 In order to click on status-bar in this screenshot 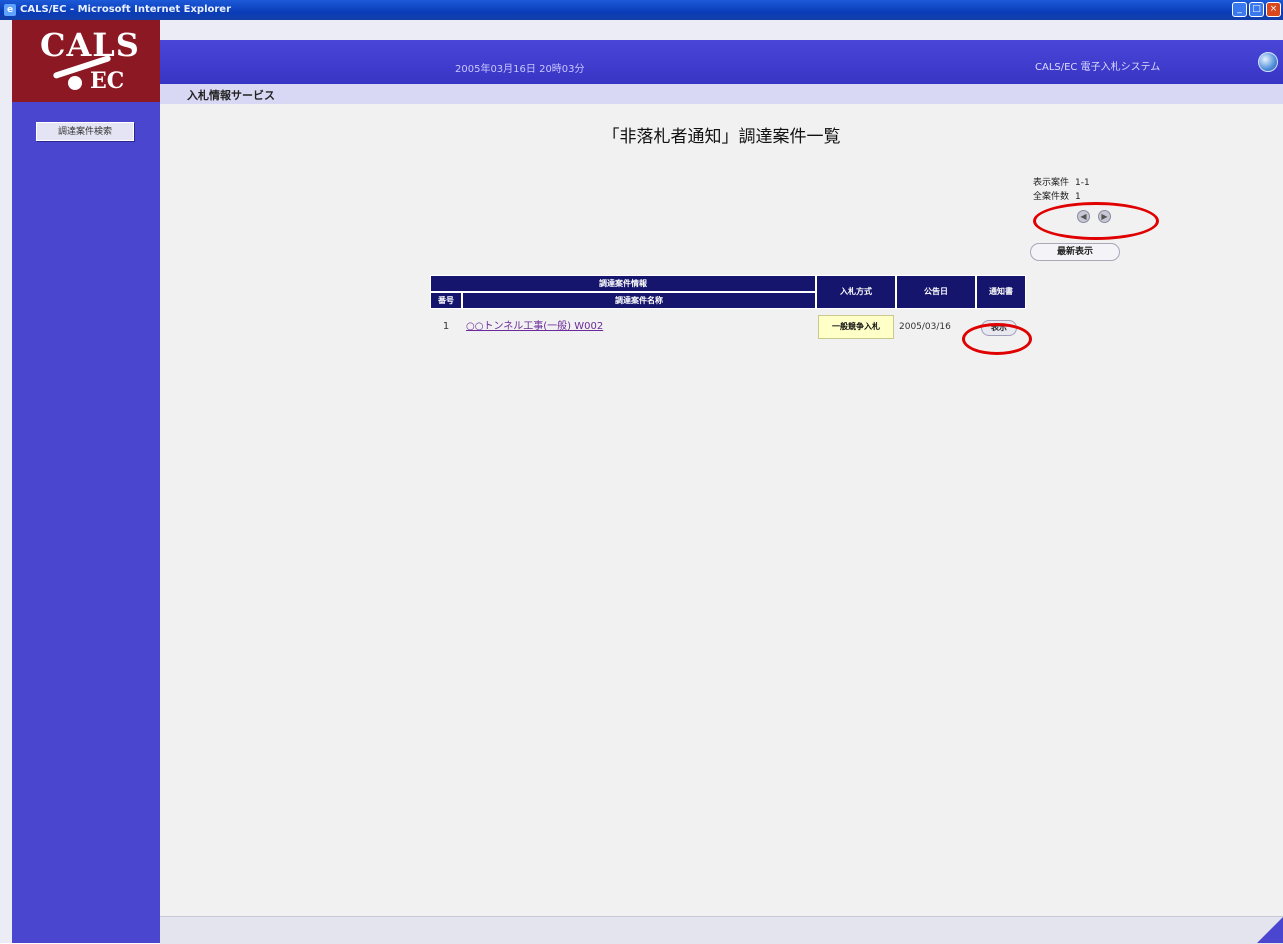, I will do `click(721, 930)`.